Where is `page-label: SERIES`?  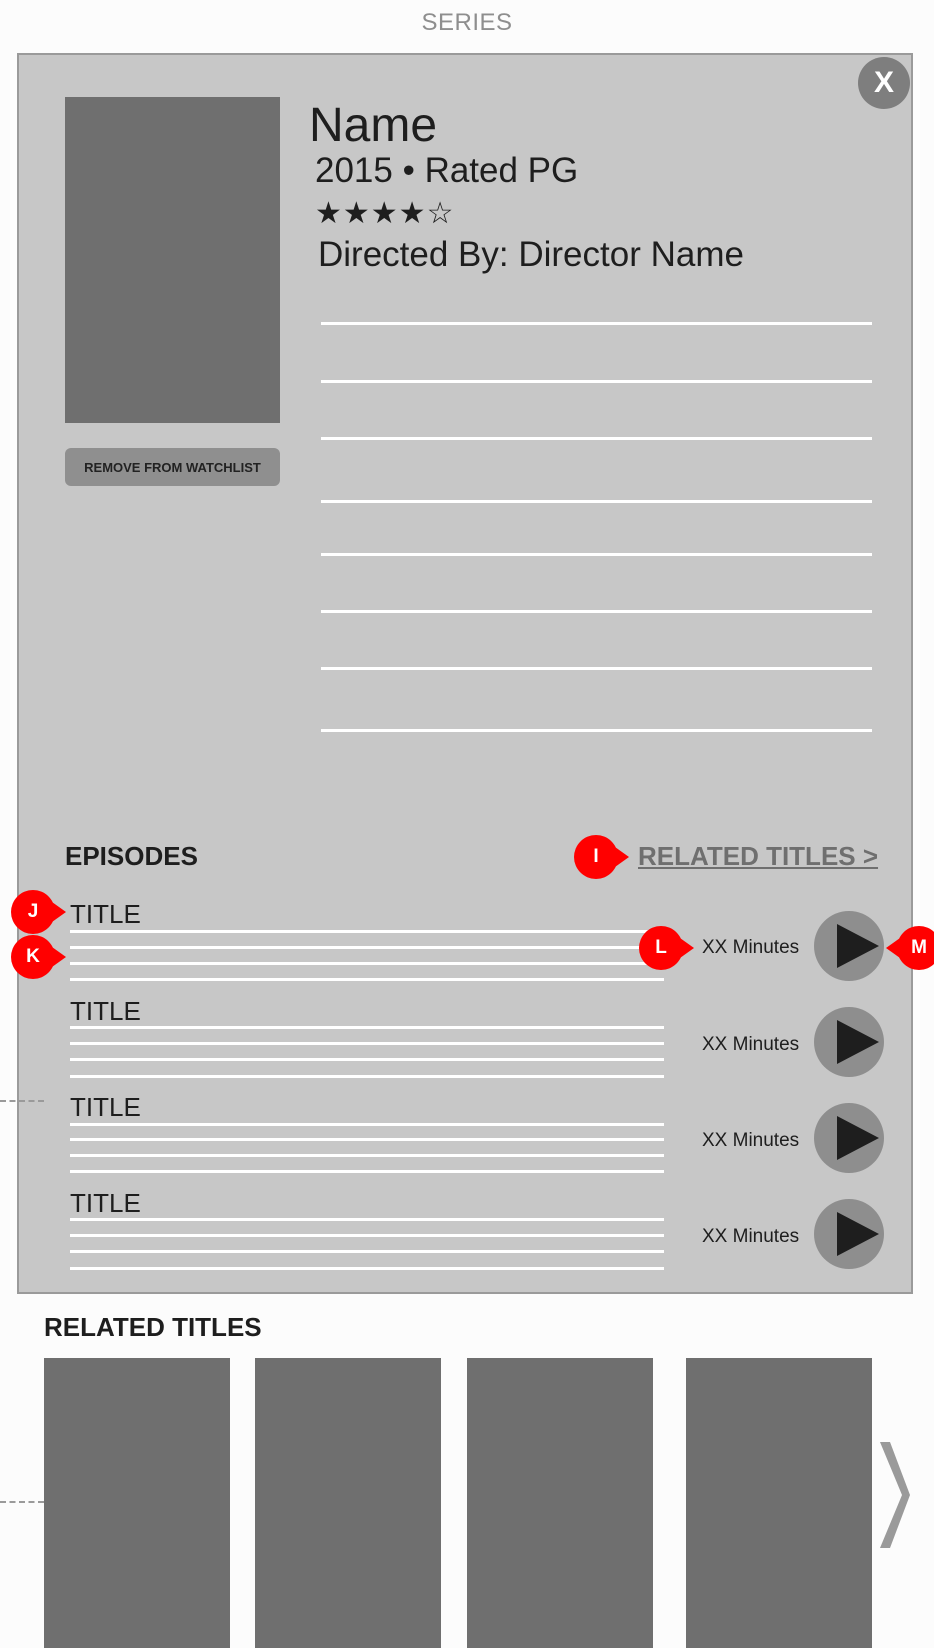
page-label: SERIES is located at coordinates (467, 22).